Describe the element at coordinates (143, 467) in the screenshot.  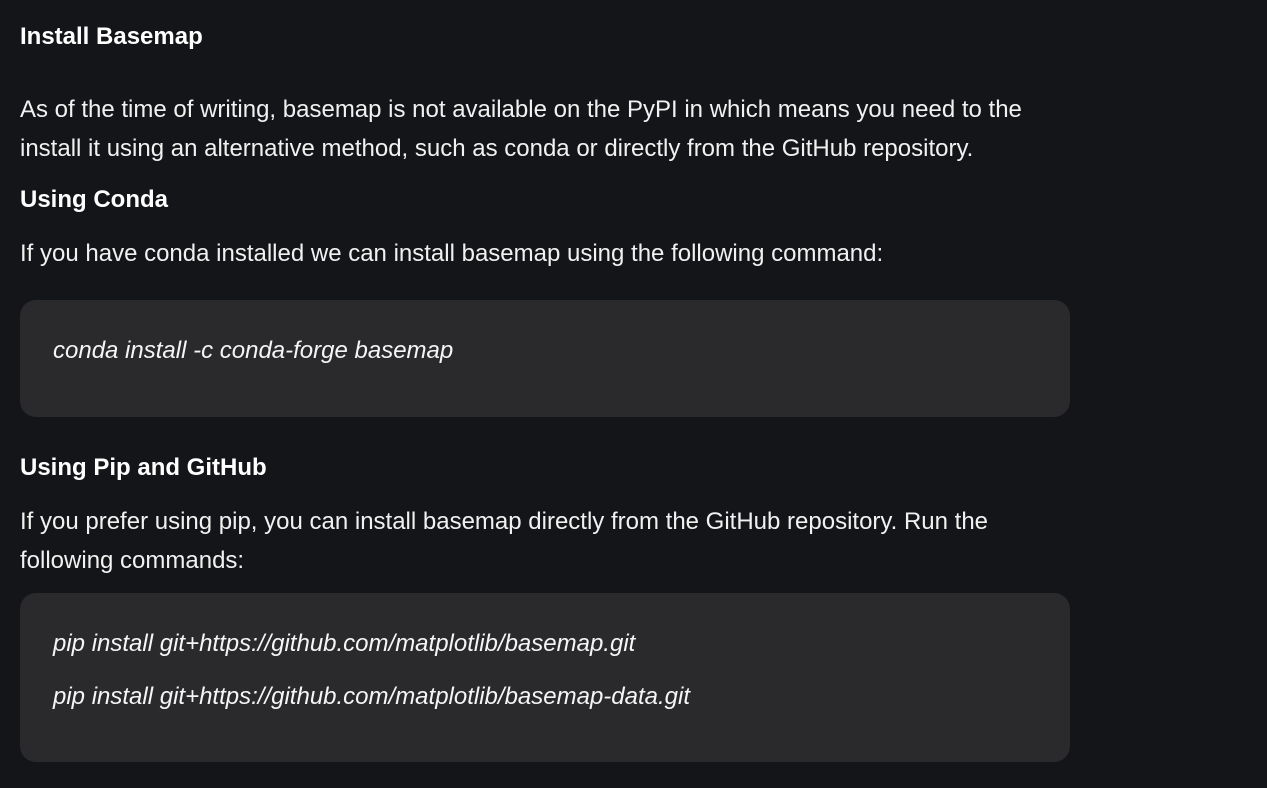
I see `using-pip-and-github-heading: Using Pip and GitHub` at that location.